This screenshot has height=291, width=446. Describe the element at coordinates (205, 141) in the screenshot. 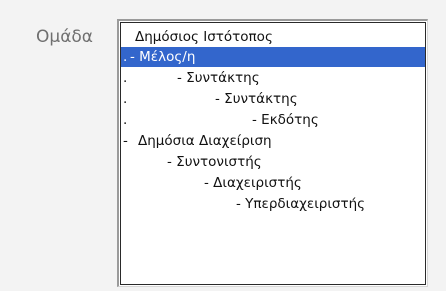

I see `option-label: Δημόσια Διαχείριση` at that location.